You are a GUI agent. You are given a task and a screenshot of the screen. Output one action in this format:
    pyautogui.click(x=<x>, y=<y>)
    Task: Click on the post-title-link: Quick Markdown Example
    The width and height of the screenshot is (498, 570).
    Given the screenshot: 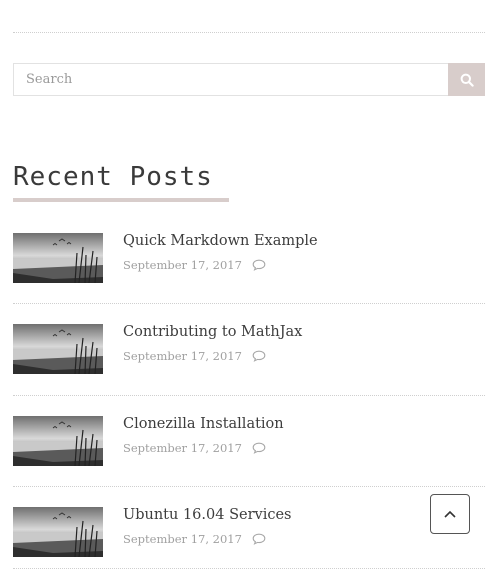 What is the action you would take?
    pyautogui.click(x=220, y=241)
    